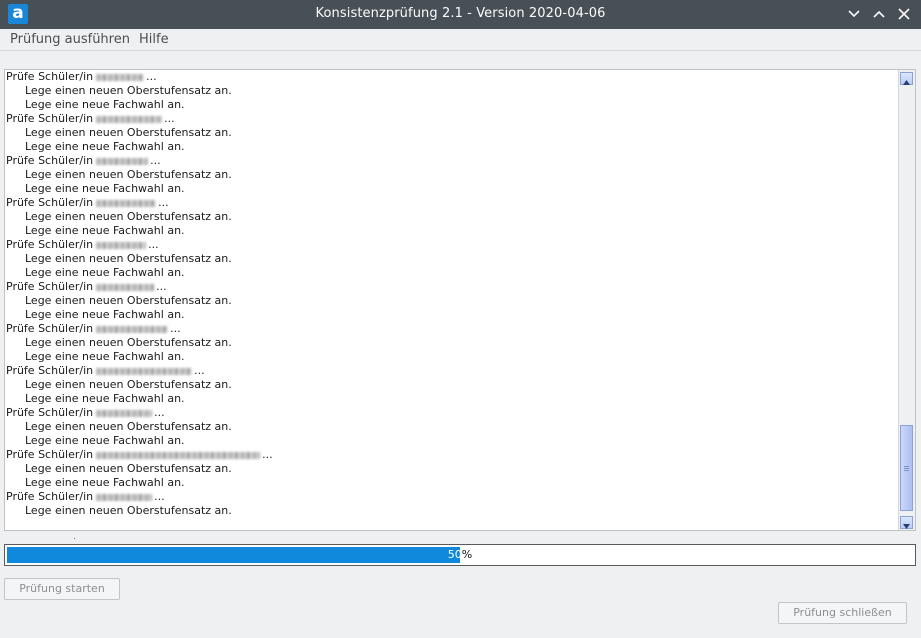  What do you see at coordinates (906, 300) in the screenshot?
I see `vertical-scrollbar` at bounding box center [906, 300].